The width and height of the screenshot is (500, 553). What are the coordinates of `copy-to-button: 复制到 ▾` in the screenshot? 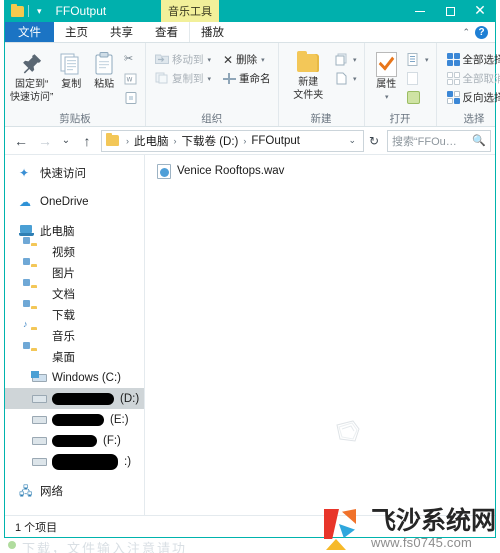 It's located at (183, 78).